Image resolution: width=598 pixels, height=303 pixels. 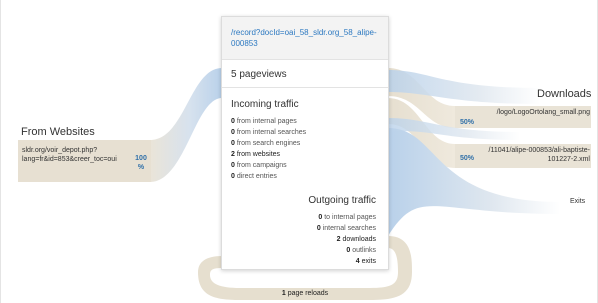 What do you see at coordinates (265, 144) in the screenshot?
I see `incoming-search-engines: 0 from search engines` at bounding box center [265, 144].